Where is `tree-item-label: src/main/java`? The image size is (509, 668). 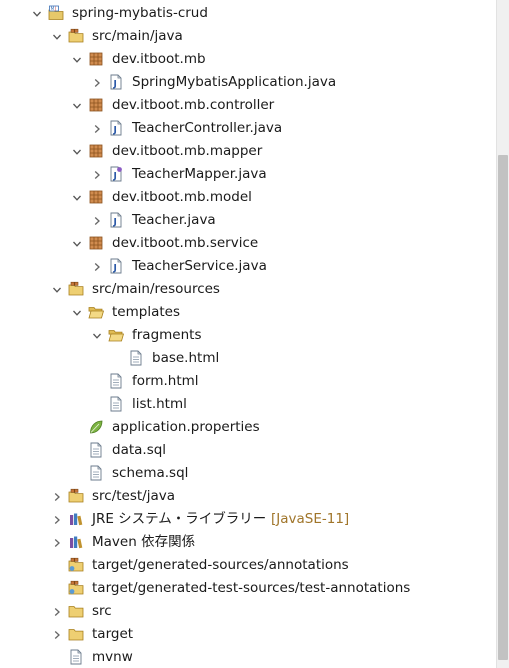
tree-item-label: src/main/java is located at coordinates (137, 36).